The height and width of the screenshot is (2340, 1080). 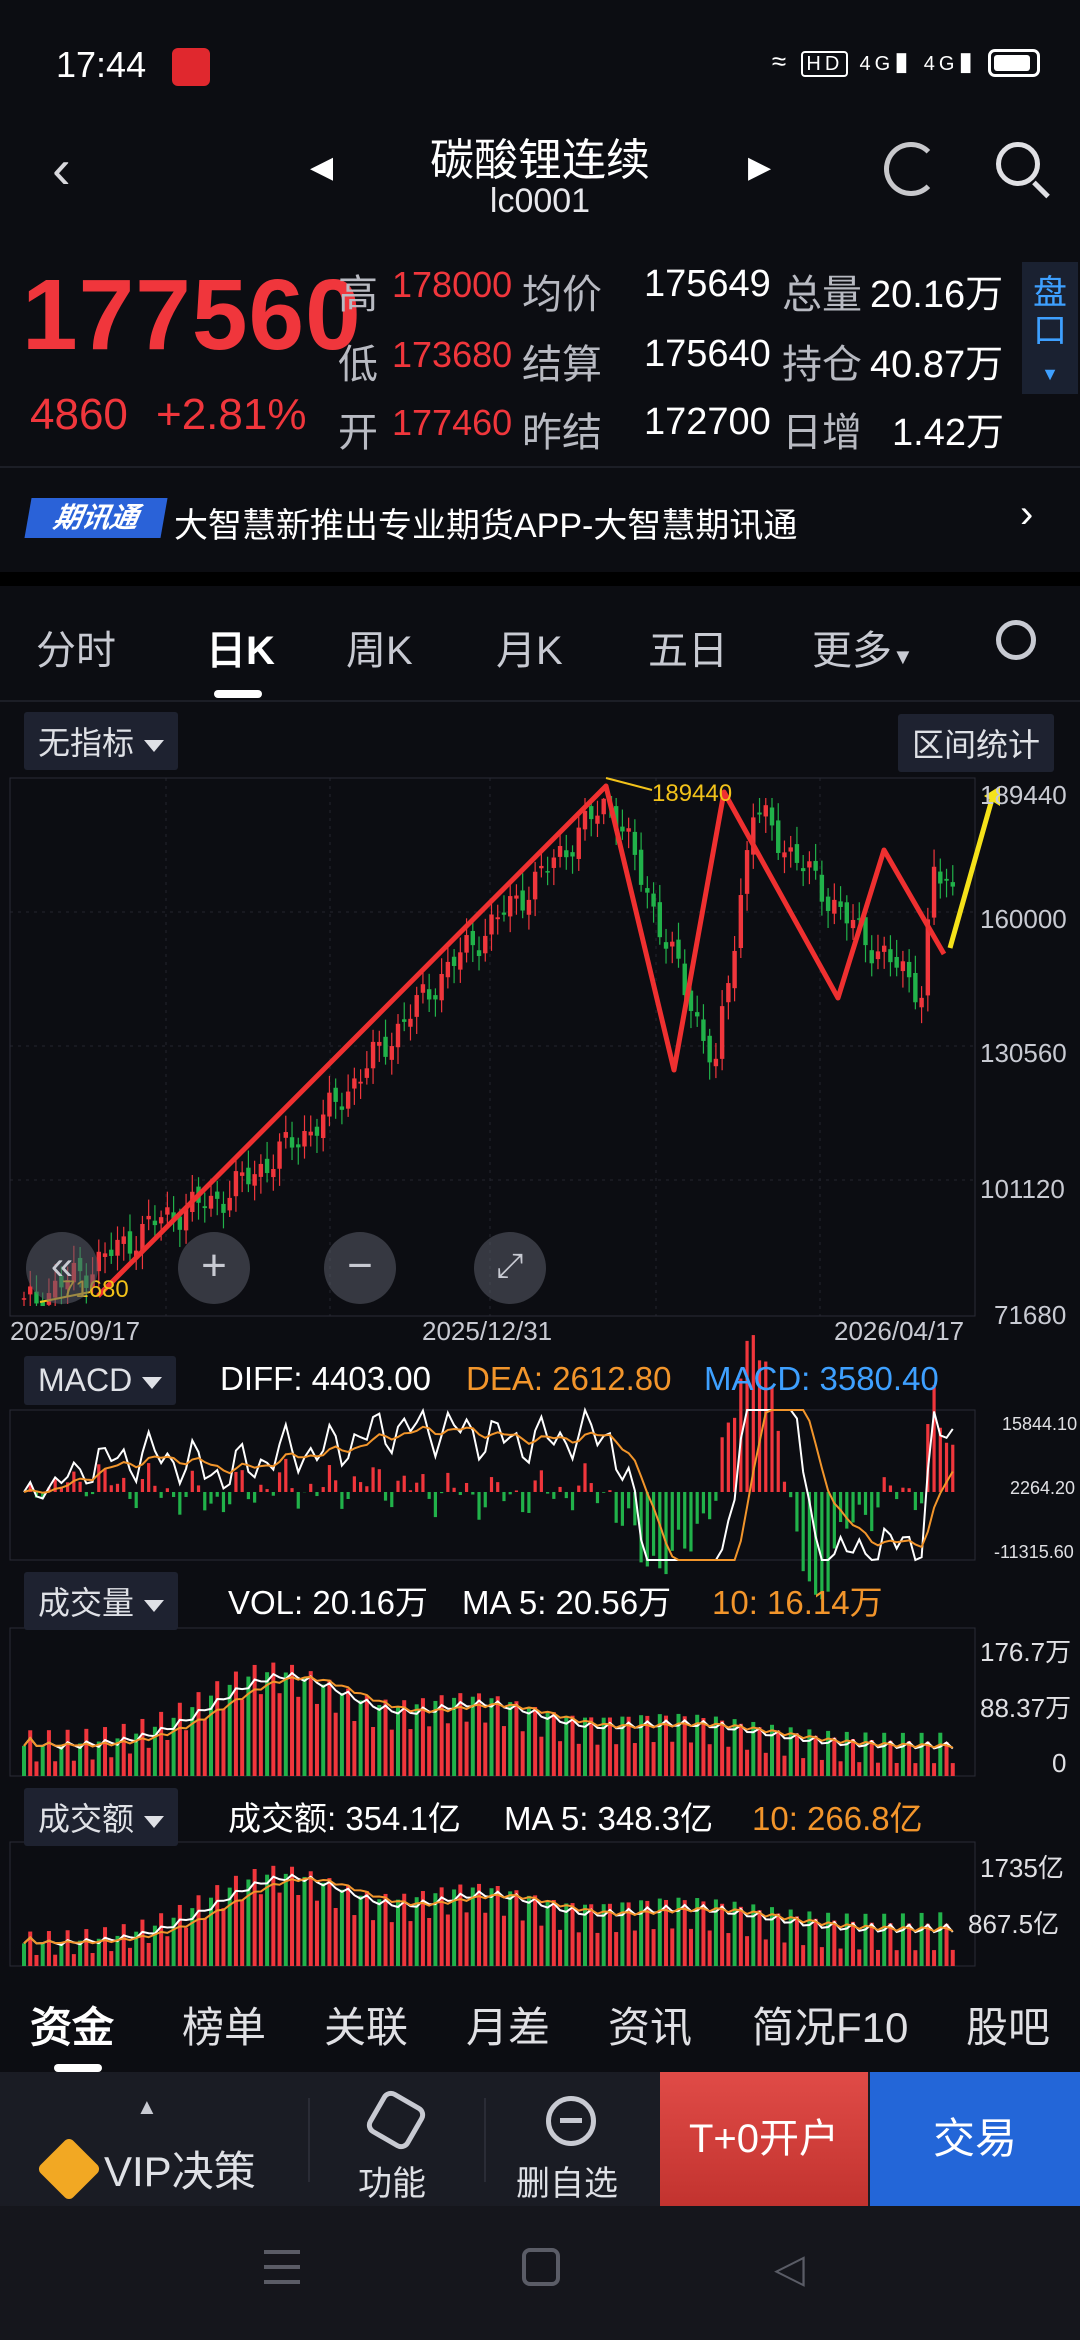 I want to click on y-tick-label: 130560, so click(x=1023, y=1053).